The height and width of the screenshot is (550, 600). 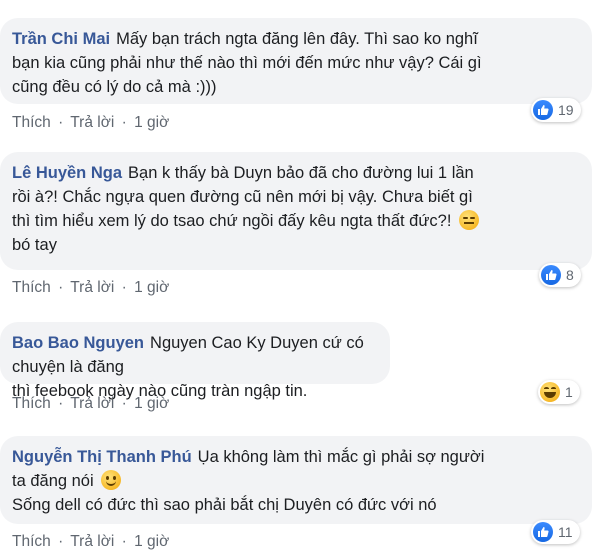 I want to click on reaction-count: 1, so click(x=569, y=392).